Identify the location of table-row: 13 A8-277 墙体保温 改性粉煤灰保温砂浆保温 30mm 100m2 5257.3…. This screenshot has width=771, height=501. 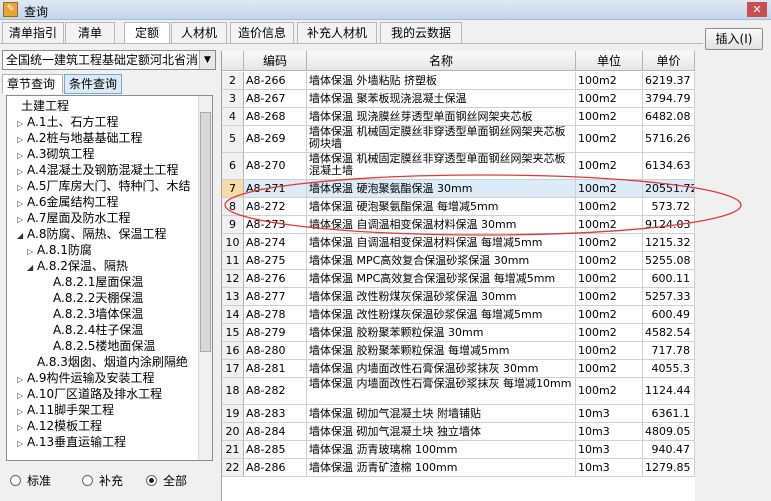
(458, 297).